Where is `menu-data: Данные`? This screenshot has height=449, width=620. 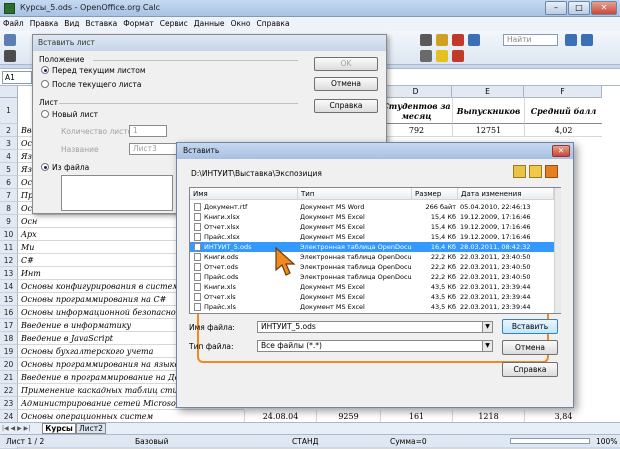
menu-data: Данные is located at coordinates (209, 24).